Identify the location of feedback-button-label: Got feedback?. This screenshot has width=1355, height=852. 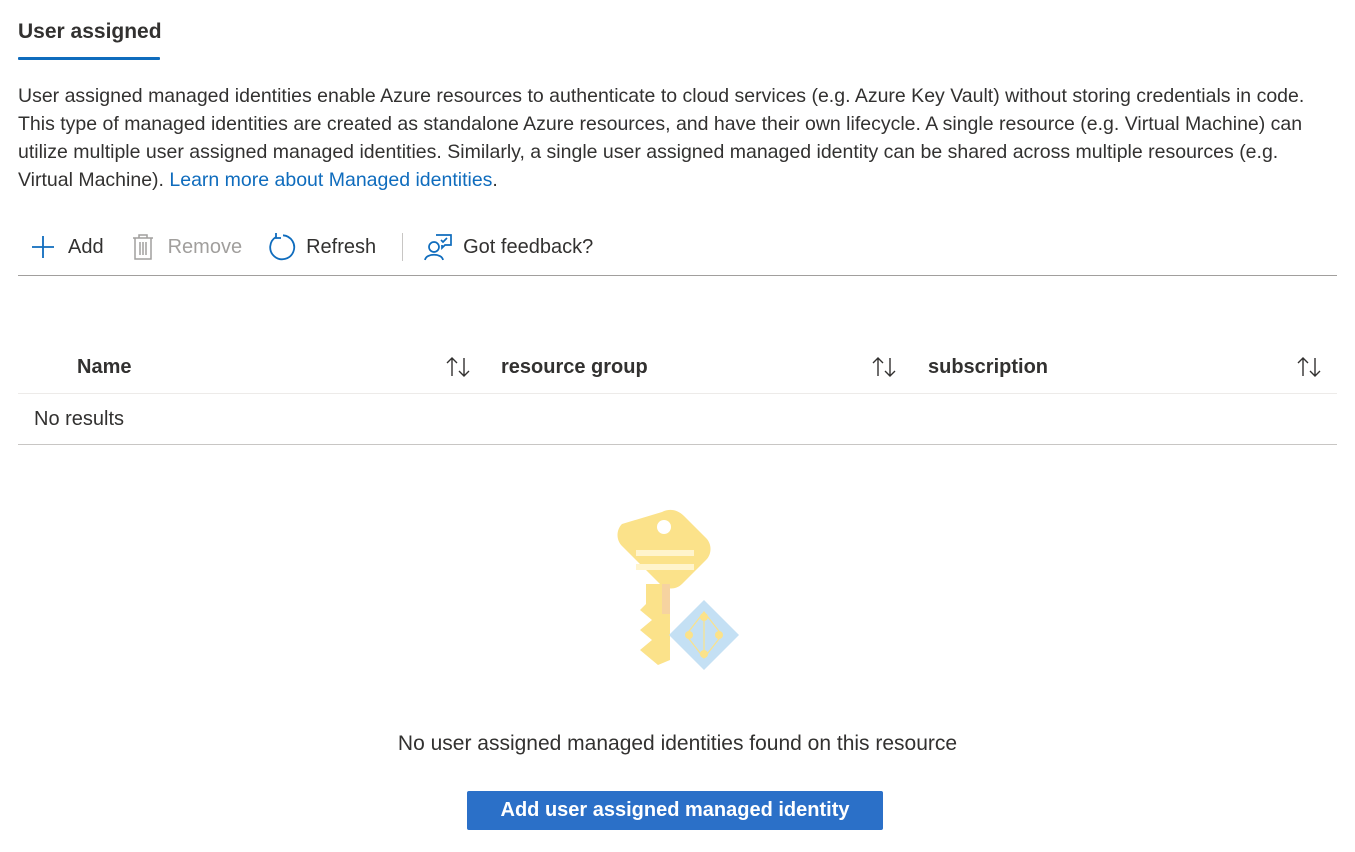
(528, 246).